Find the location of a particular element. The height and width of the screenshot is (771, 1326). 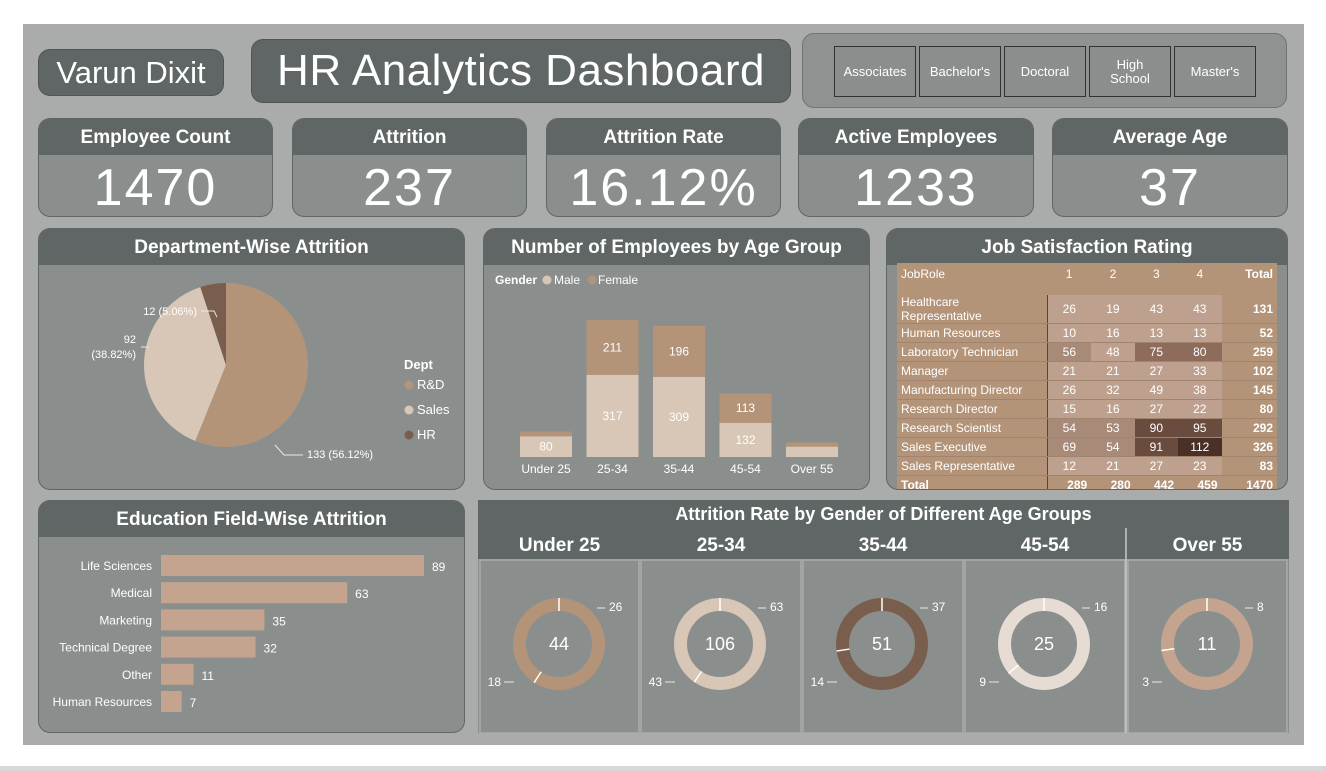

legend-swatch-male is located at coordinates (547, 280).